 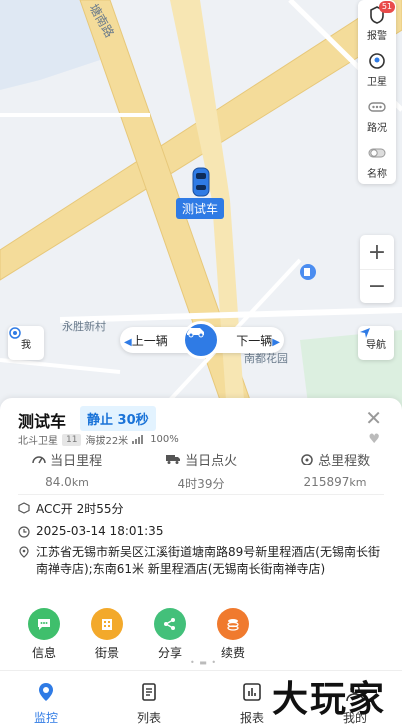 I want to click on signal-strength: 100%, so click(x=164, y=439).